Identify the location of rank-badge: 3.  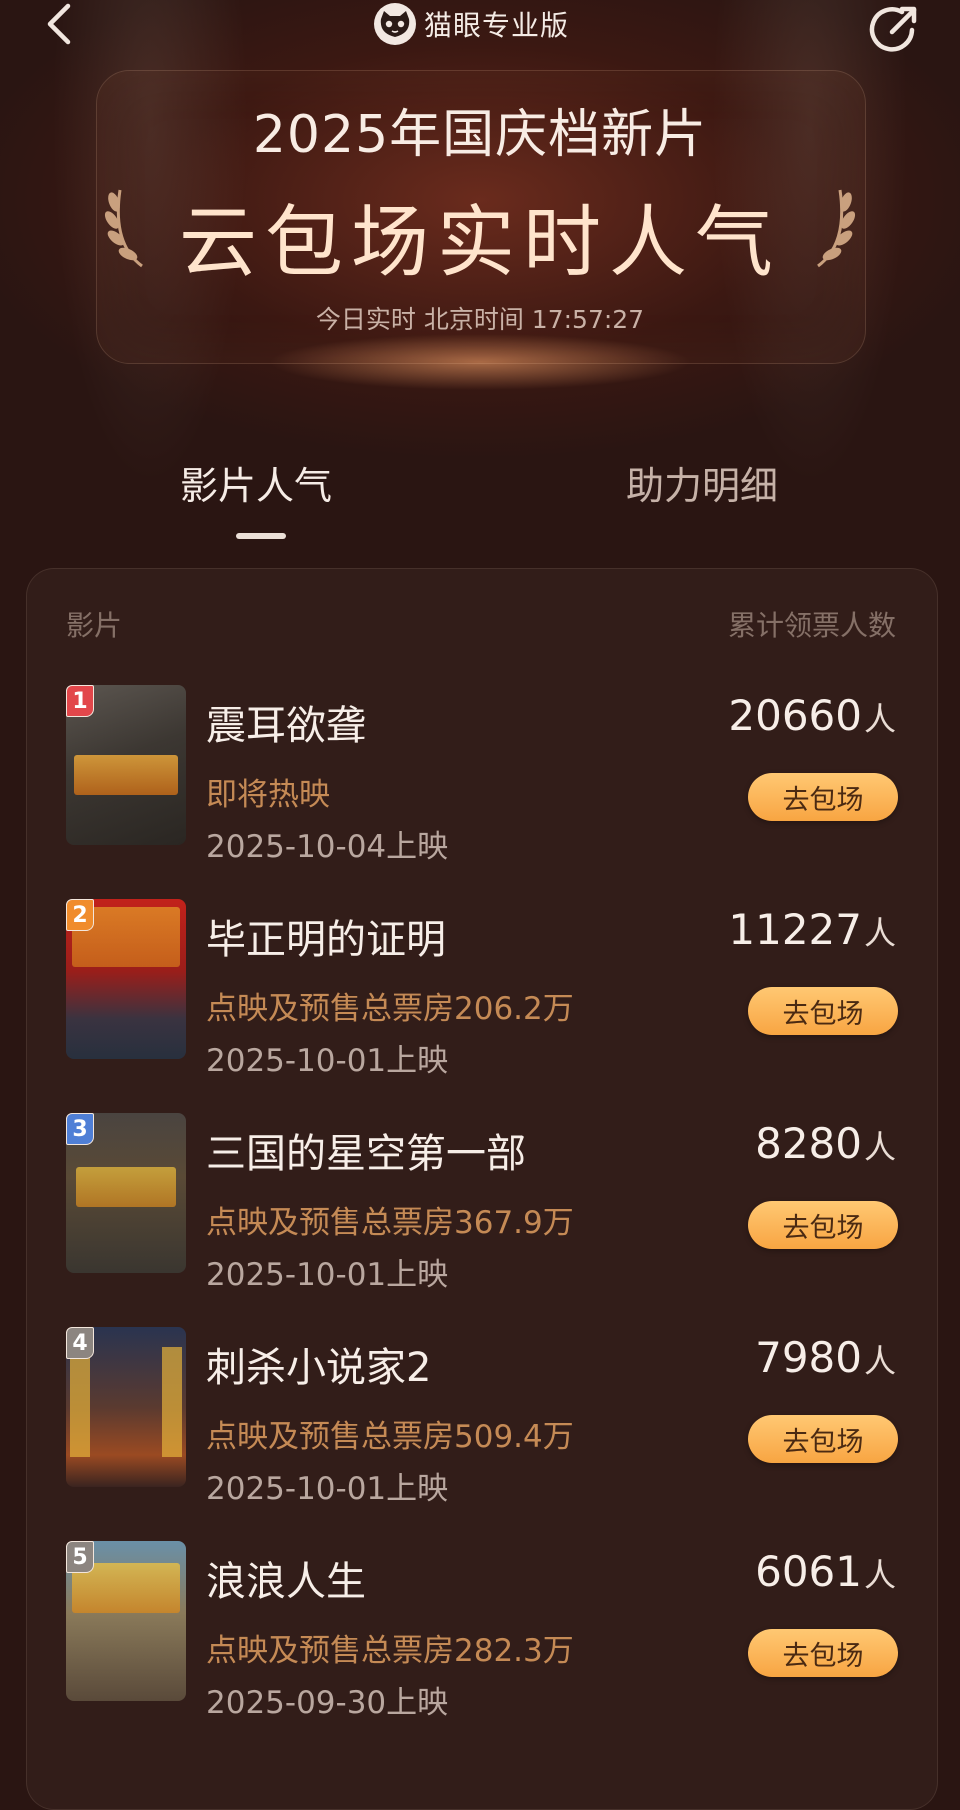
(80, 1129).